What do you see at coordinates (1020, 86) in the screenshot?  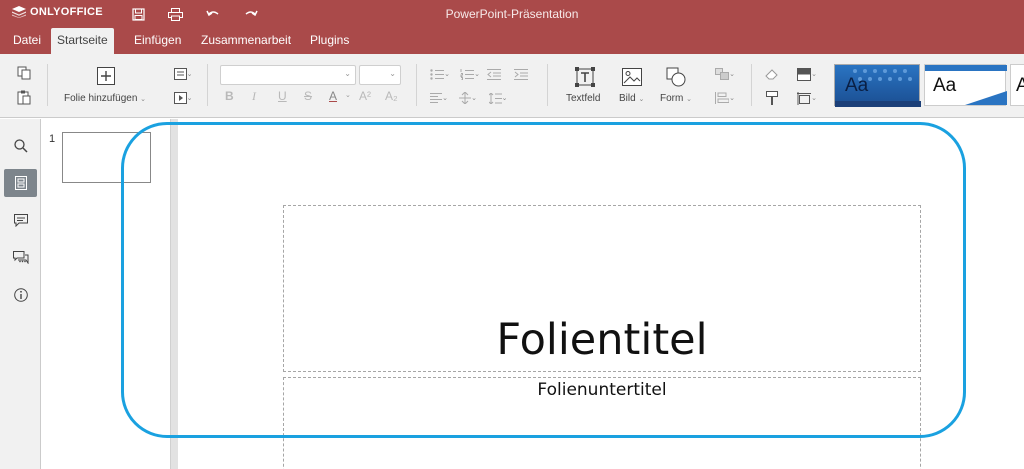 I see `theme-label: A` at bounding box center [1020, 86].